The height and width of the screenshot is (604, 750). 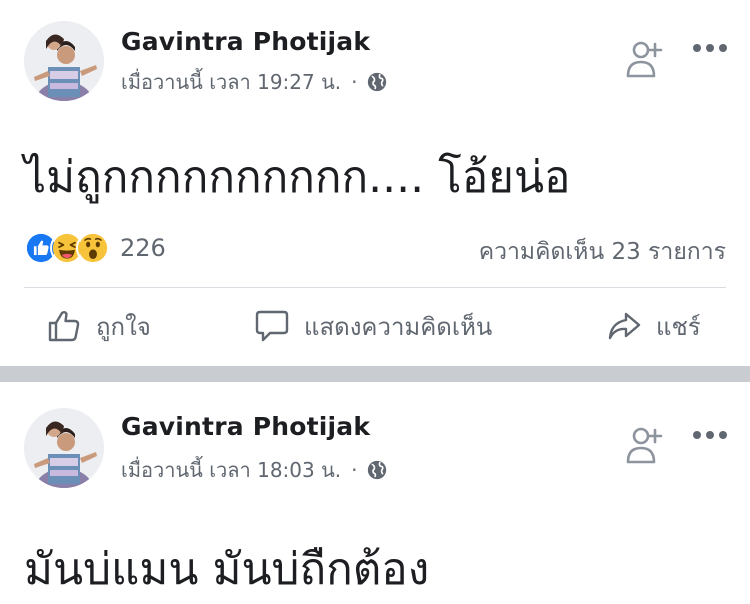 I want to click on reaction-count: 226, so click(x=143, y=248).